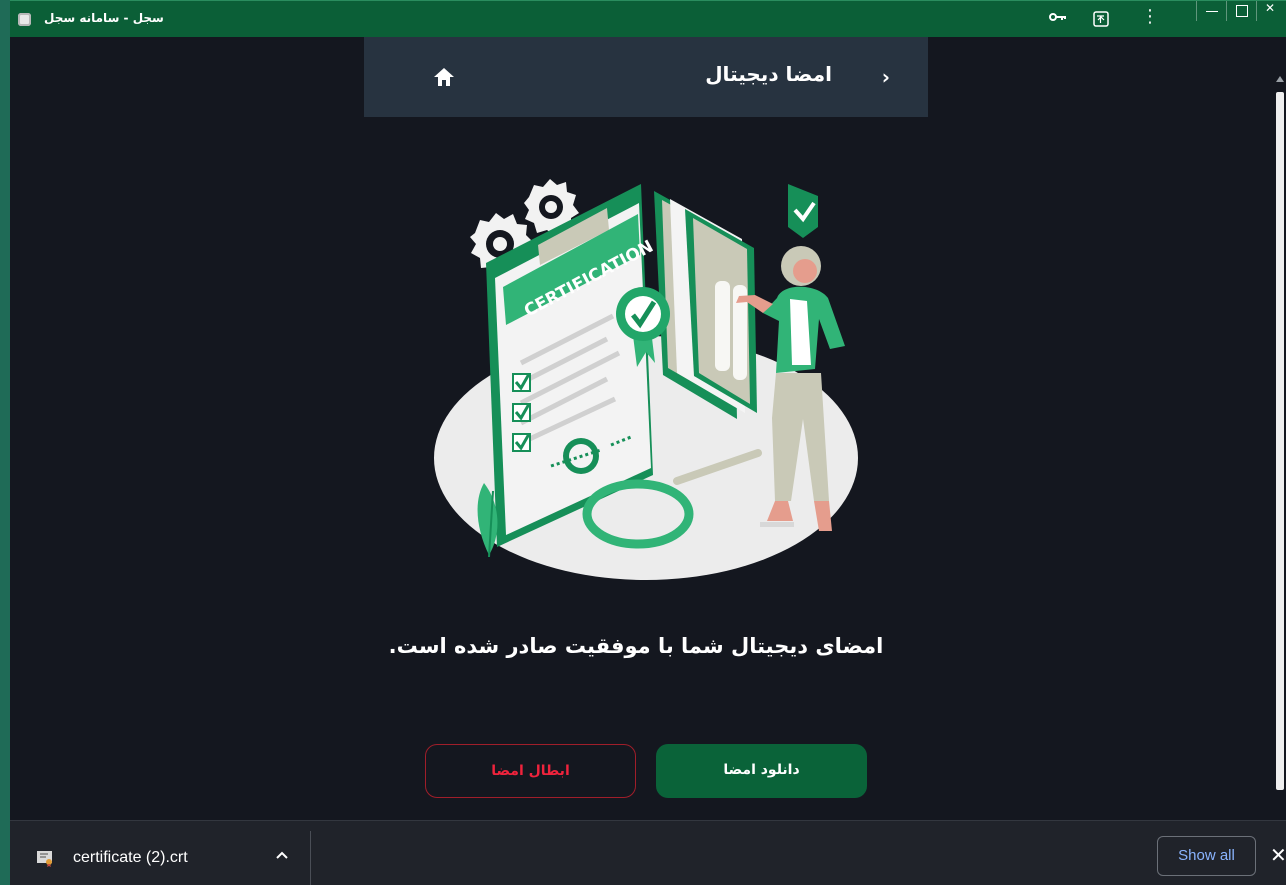 The width and height of the screenshot is (1286, 885). I want to click on maximize-button, so click(1241, 11).